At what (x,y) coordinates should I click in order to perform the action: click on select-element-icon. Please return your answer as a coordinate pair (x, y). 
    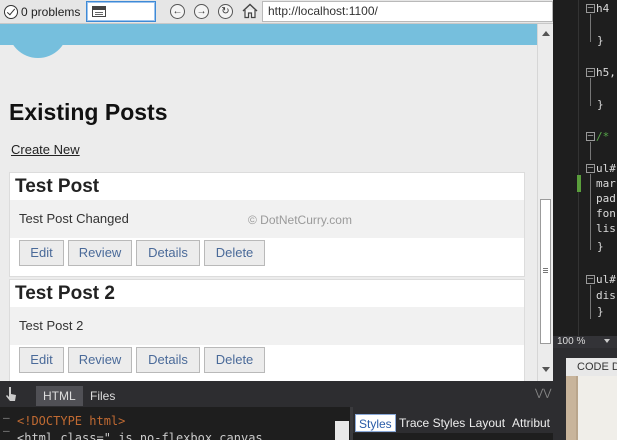
    Looking at the image, I should click on (12, 394).